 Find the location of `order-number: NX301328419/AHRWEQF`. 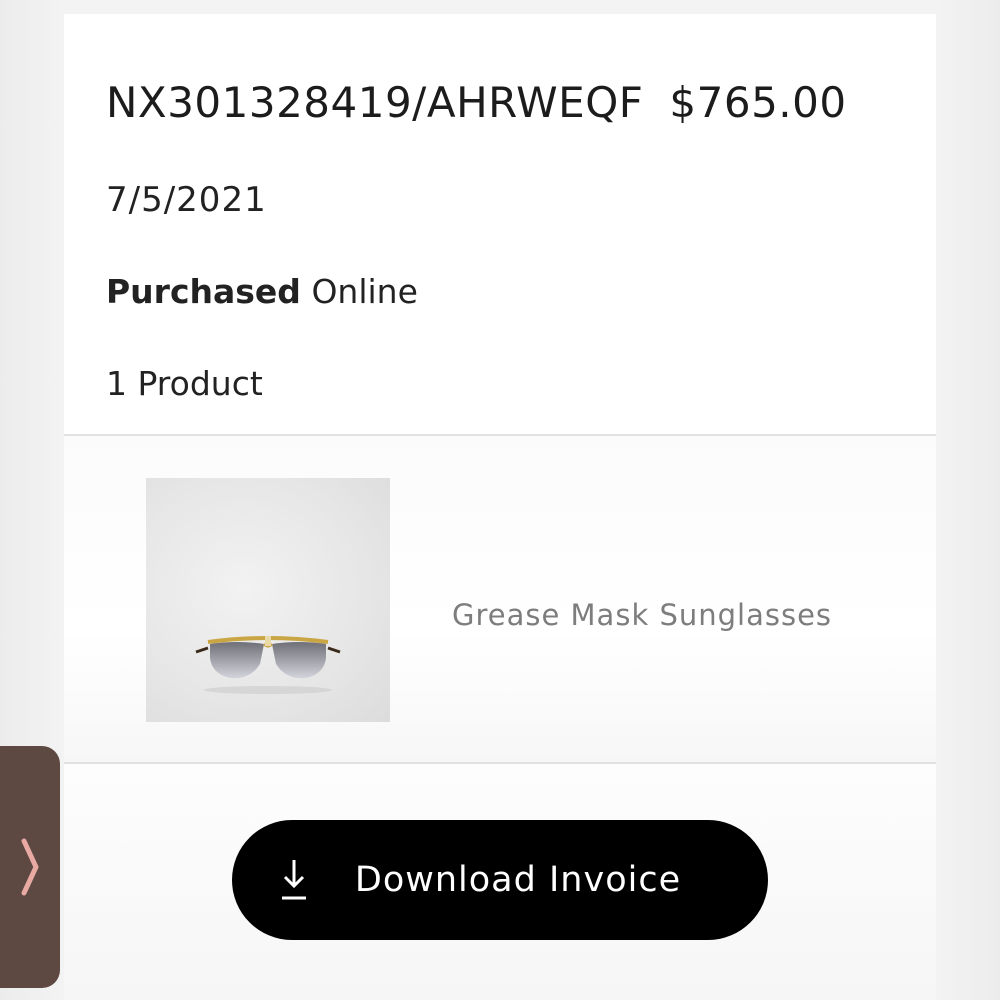

order-number: NX301328419/AHRWEQF is located at coordinates (375, 102).